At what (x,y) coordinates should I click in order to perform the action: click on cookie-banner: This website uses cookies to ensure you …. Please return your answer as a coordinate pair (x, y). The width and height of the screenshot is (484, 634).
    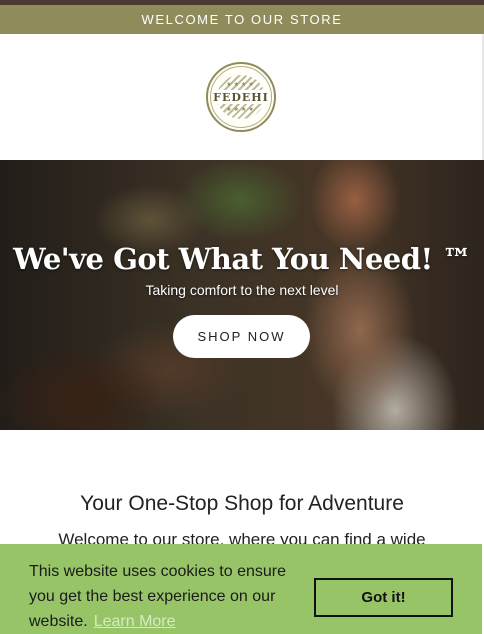
    Looking at the image, I should click on (241, 589).